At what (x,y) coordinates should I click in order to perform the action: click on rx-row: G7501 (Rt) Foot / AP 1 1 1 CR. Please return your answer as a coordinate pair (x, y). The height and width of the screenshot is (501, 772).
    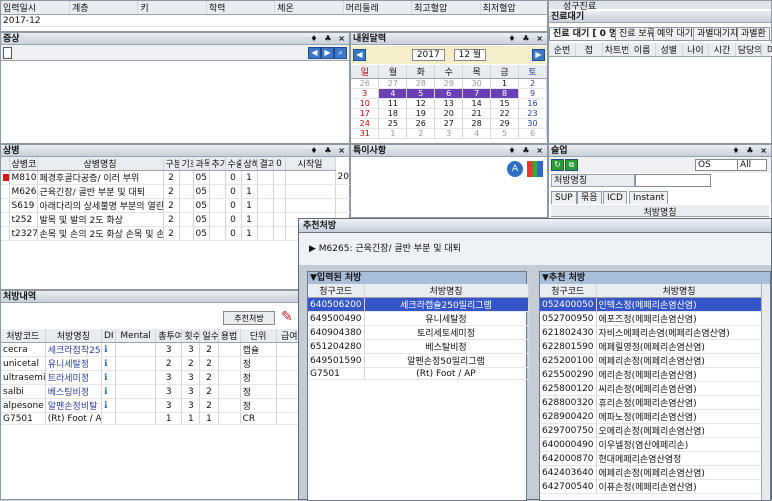
    Looking at the image, I should click on (156, 418).